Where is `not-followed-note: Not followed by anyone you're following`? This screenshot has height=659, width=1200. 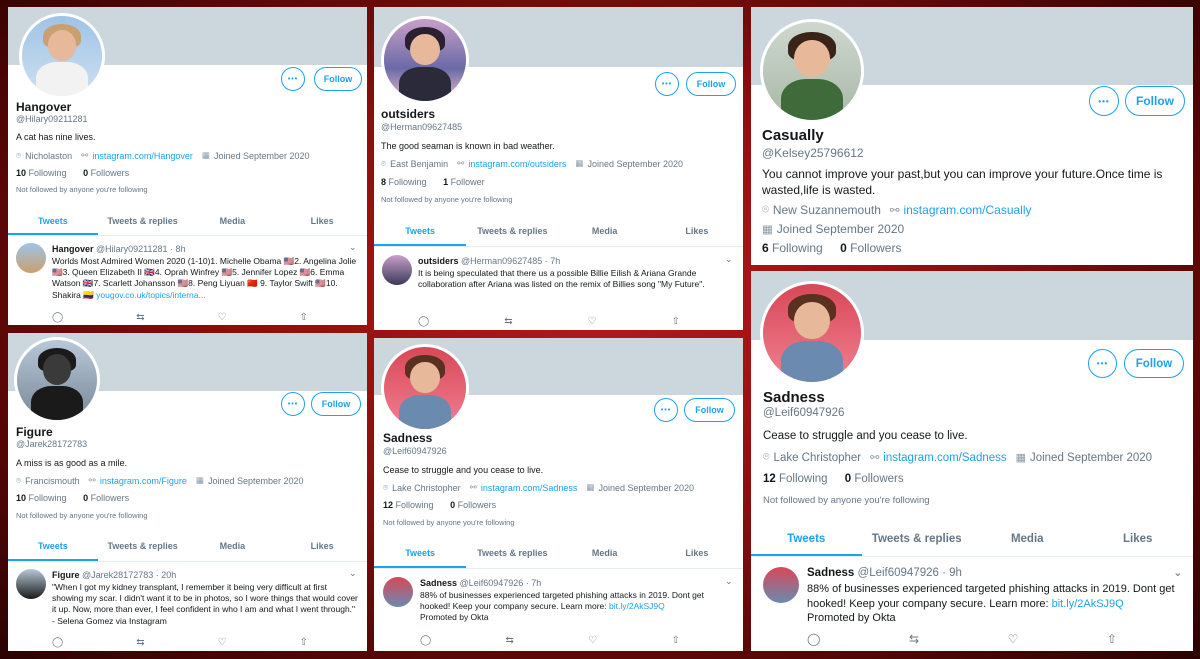 not-followed-note: Not followed by anyone you're following is located at coordinates (447, 199).